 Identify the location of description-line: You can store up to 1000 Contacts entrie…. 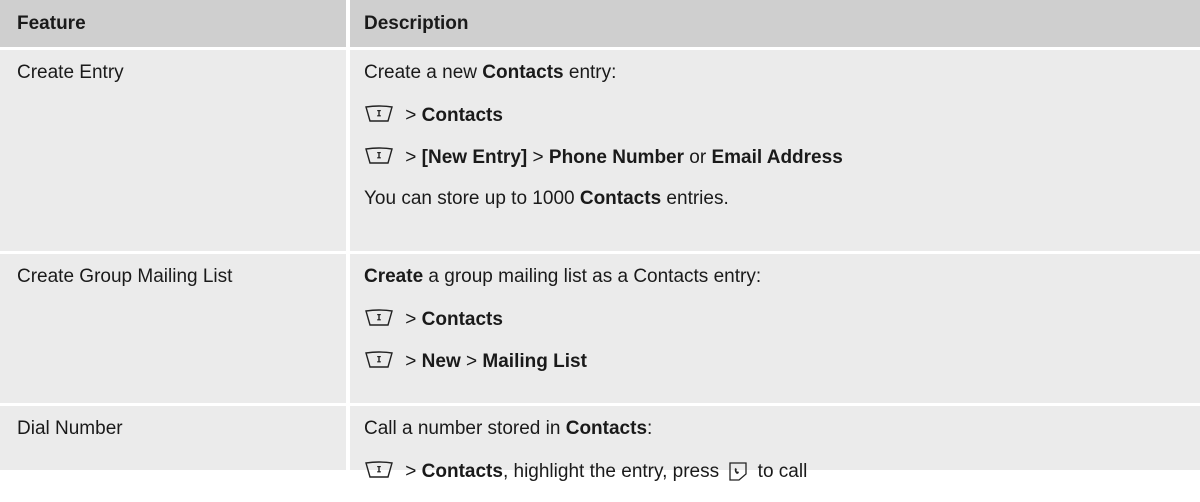
(782, 209).